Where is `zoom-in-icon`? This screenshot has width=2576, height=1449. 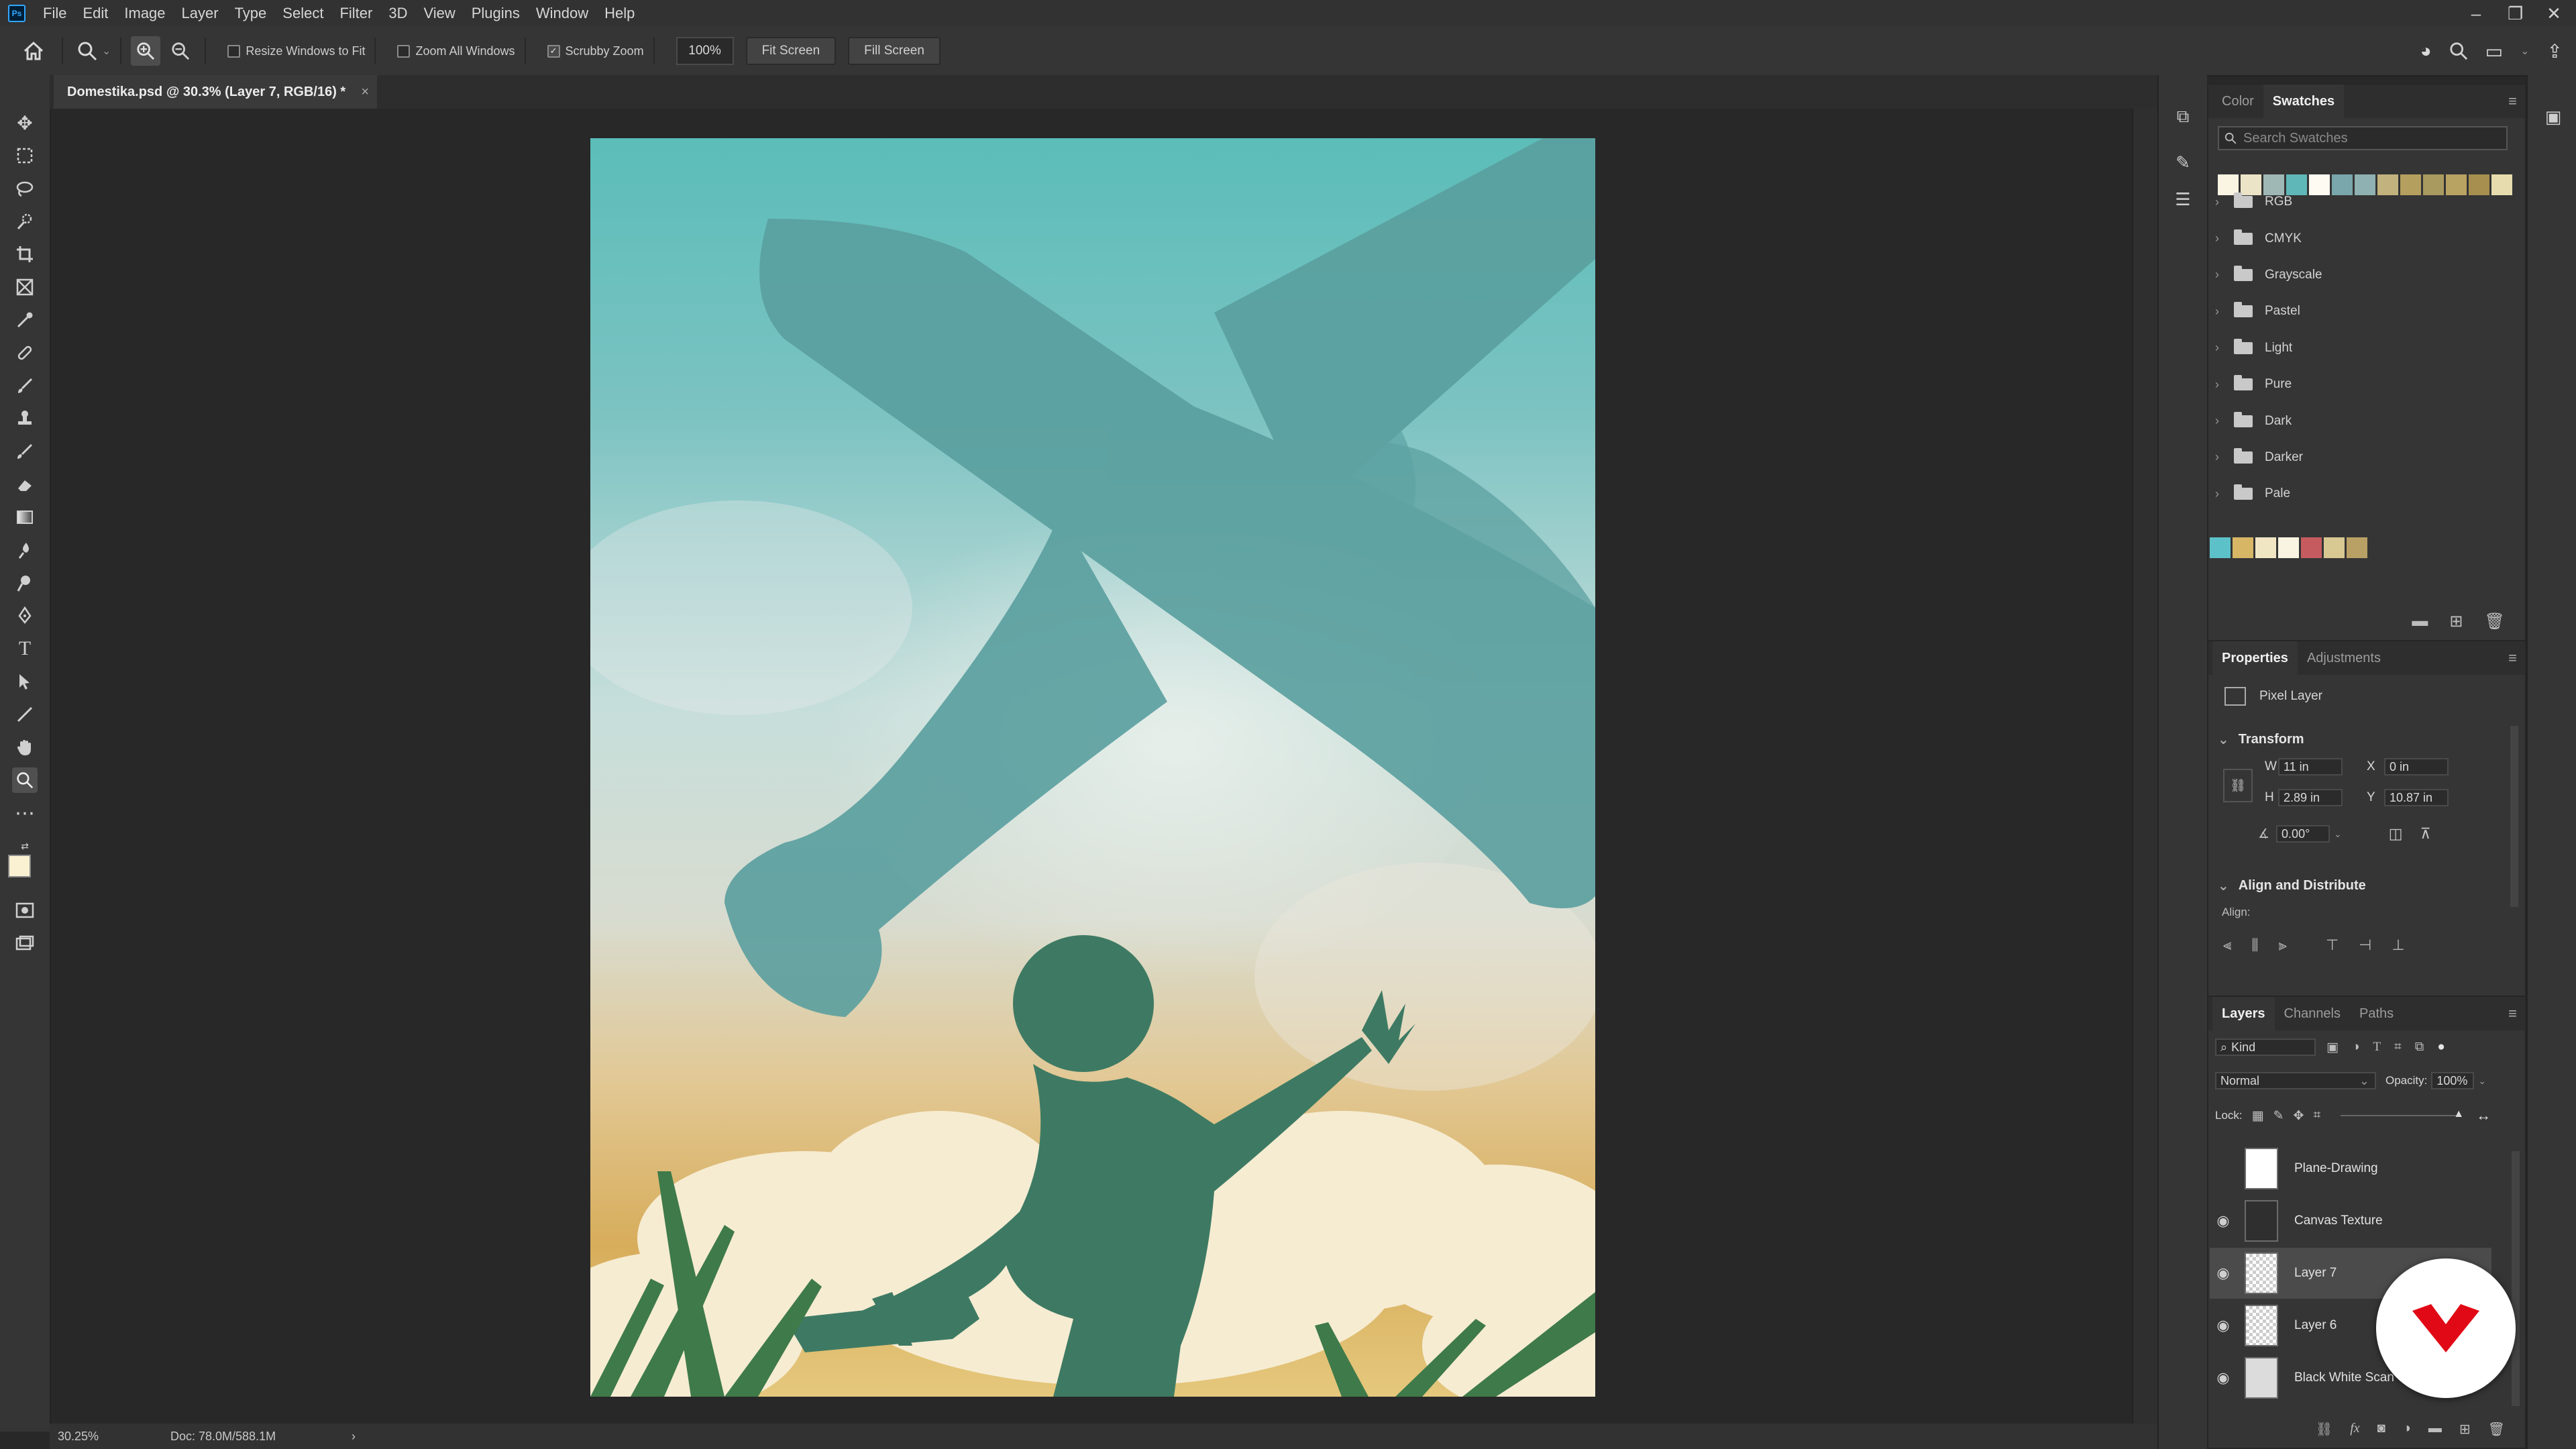 zoom-in-icon is located at coordinates (146, 51).